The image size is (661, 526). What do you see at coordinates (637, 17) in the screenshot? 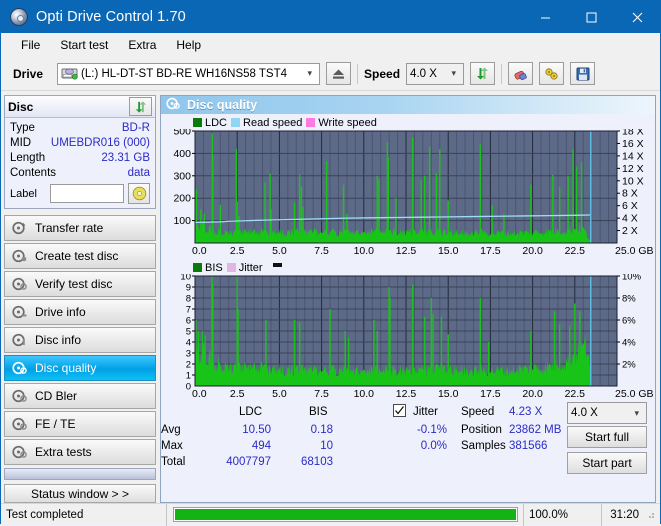
I see `close-button` at bounding box center [637, 17].